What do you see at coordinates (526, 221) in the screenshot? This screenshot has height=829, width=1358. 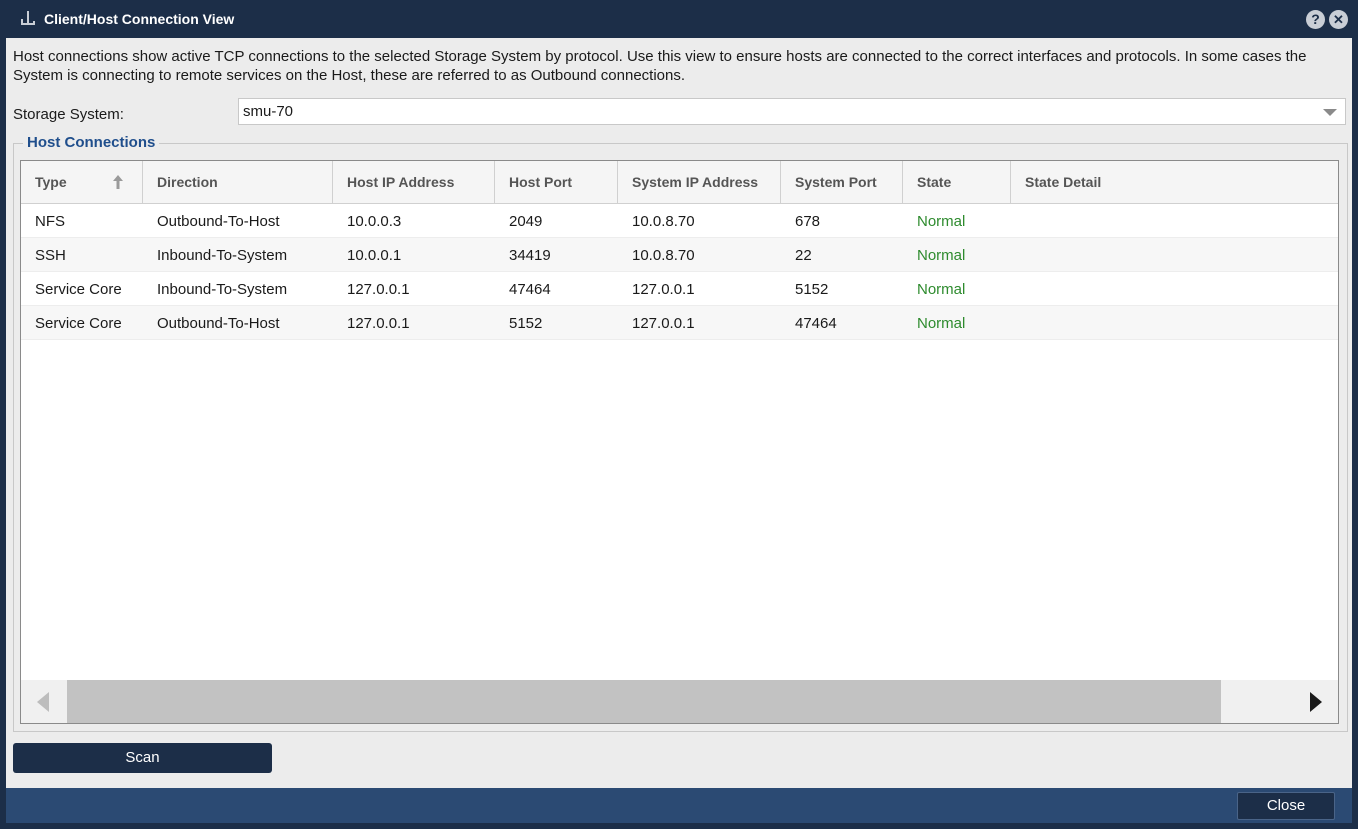 I see `cell-host-port: 2049` at bounding box center [526, 221].